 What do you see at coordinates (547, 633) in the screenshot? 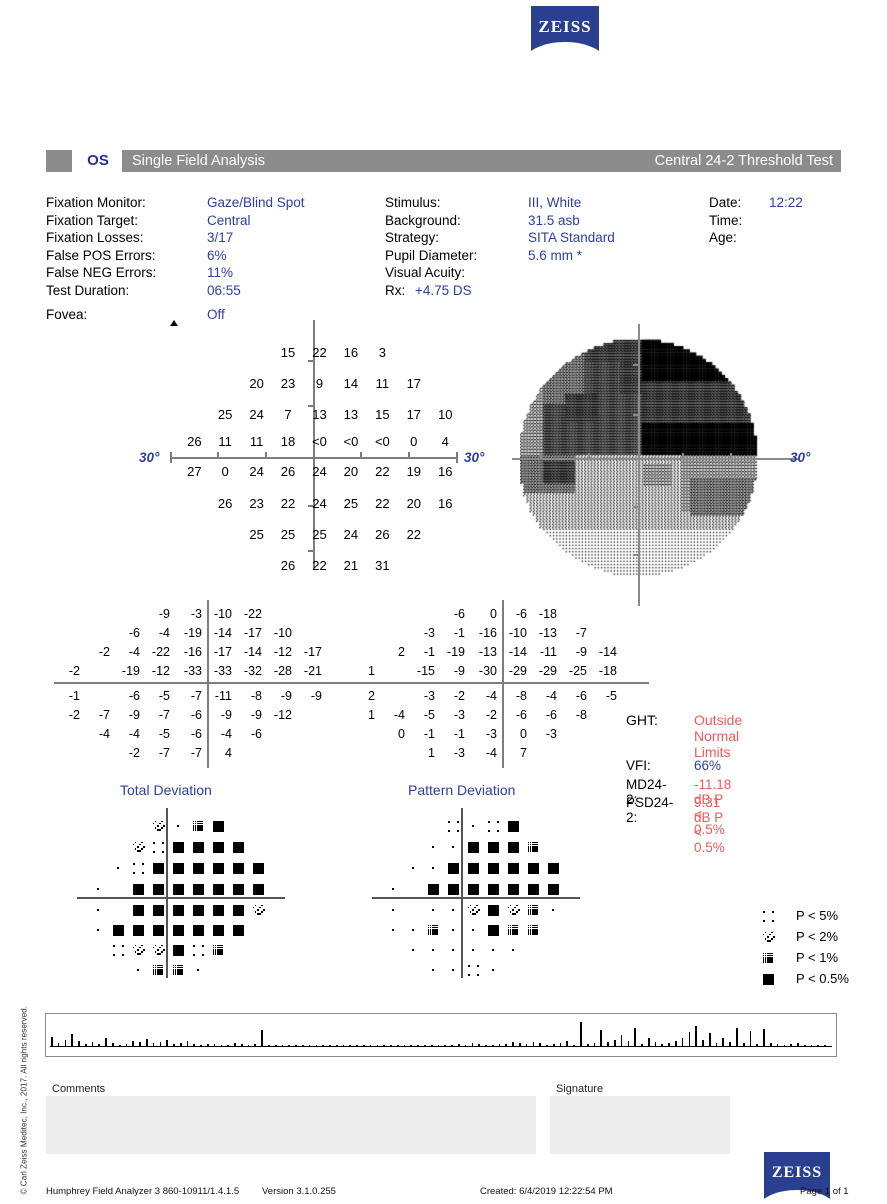
I see `pattern-deviation-value: -13` at bounding box center [547, 633].